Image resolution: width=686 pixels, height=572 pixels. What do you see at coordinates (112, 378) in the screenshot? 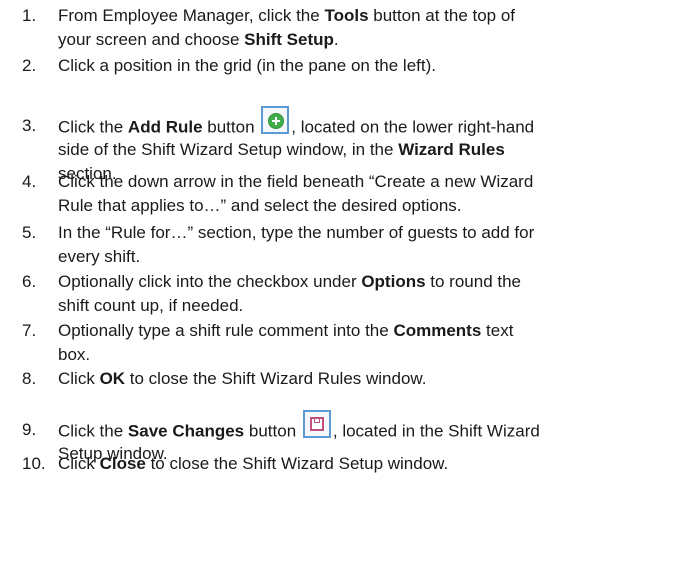
I see `bold-term: OK` at bounding box center [112, 378].